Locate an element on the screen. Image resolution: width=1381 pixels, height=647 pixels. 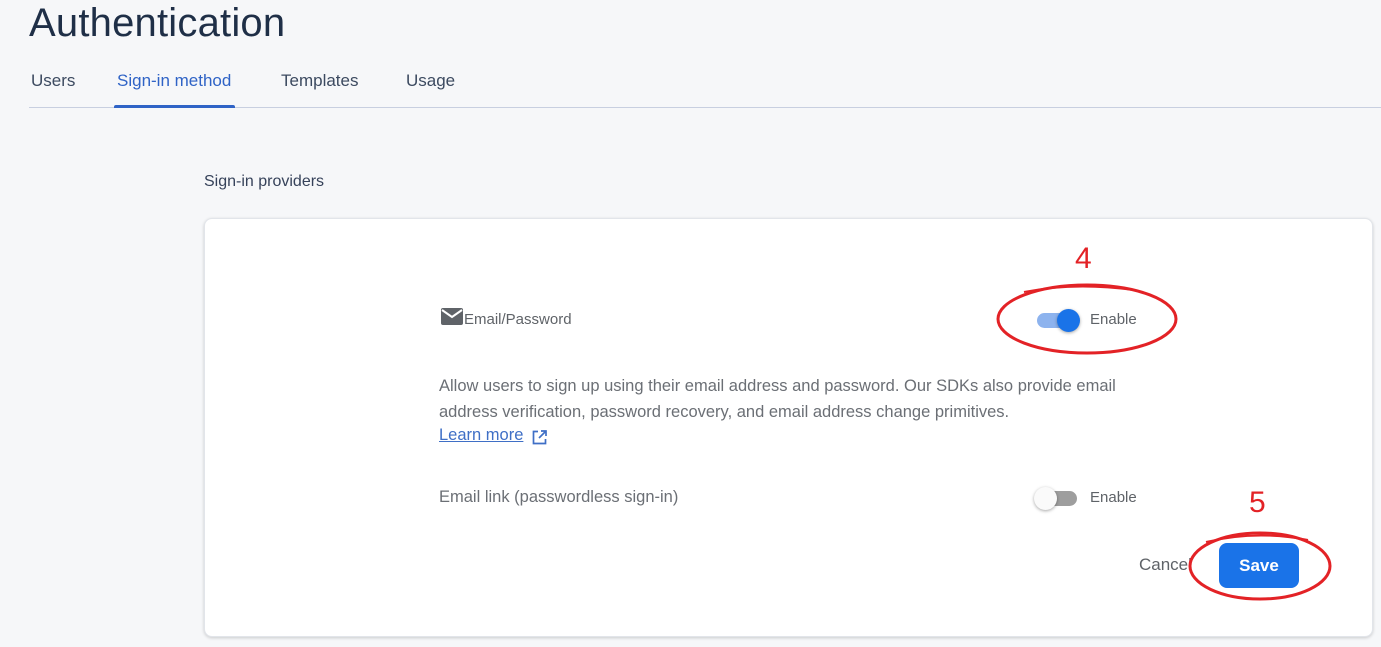
email-password-enable-label: Enable is located at coordinates (1113, 319).